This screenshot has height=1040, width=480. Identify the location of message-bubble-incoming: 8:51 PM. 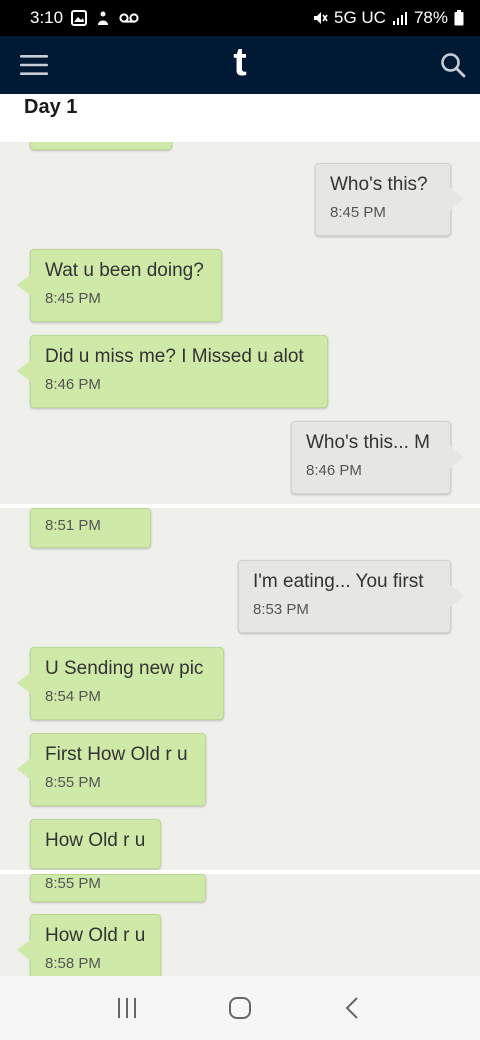
(90, 528).